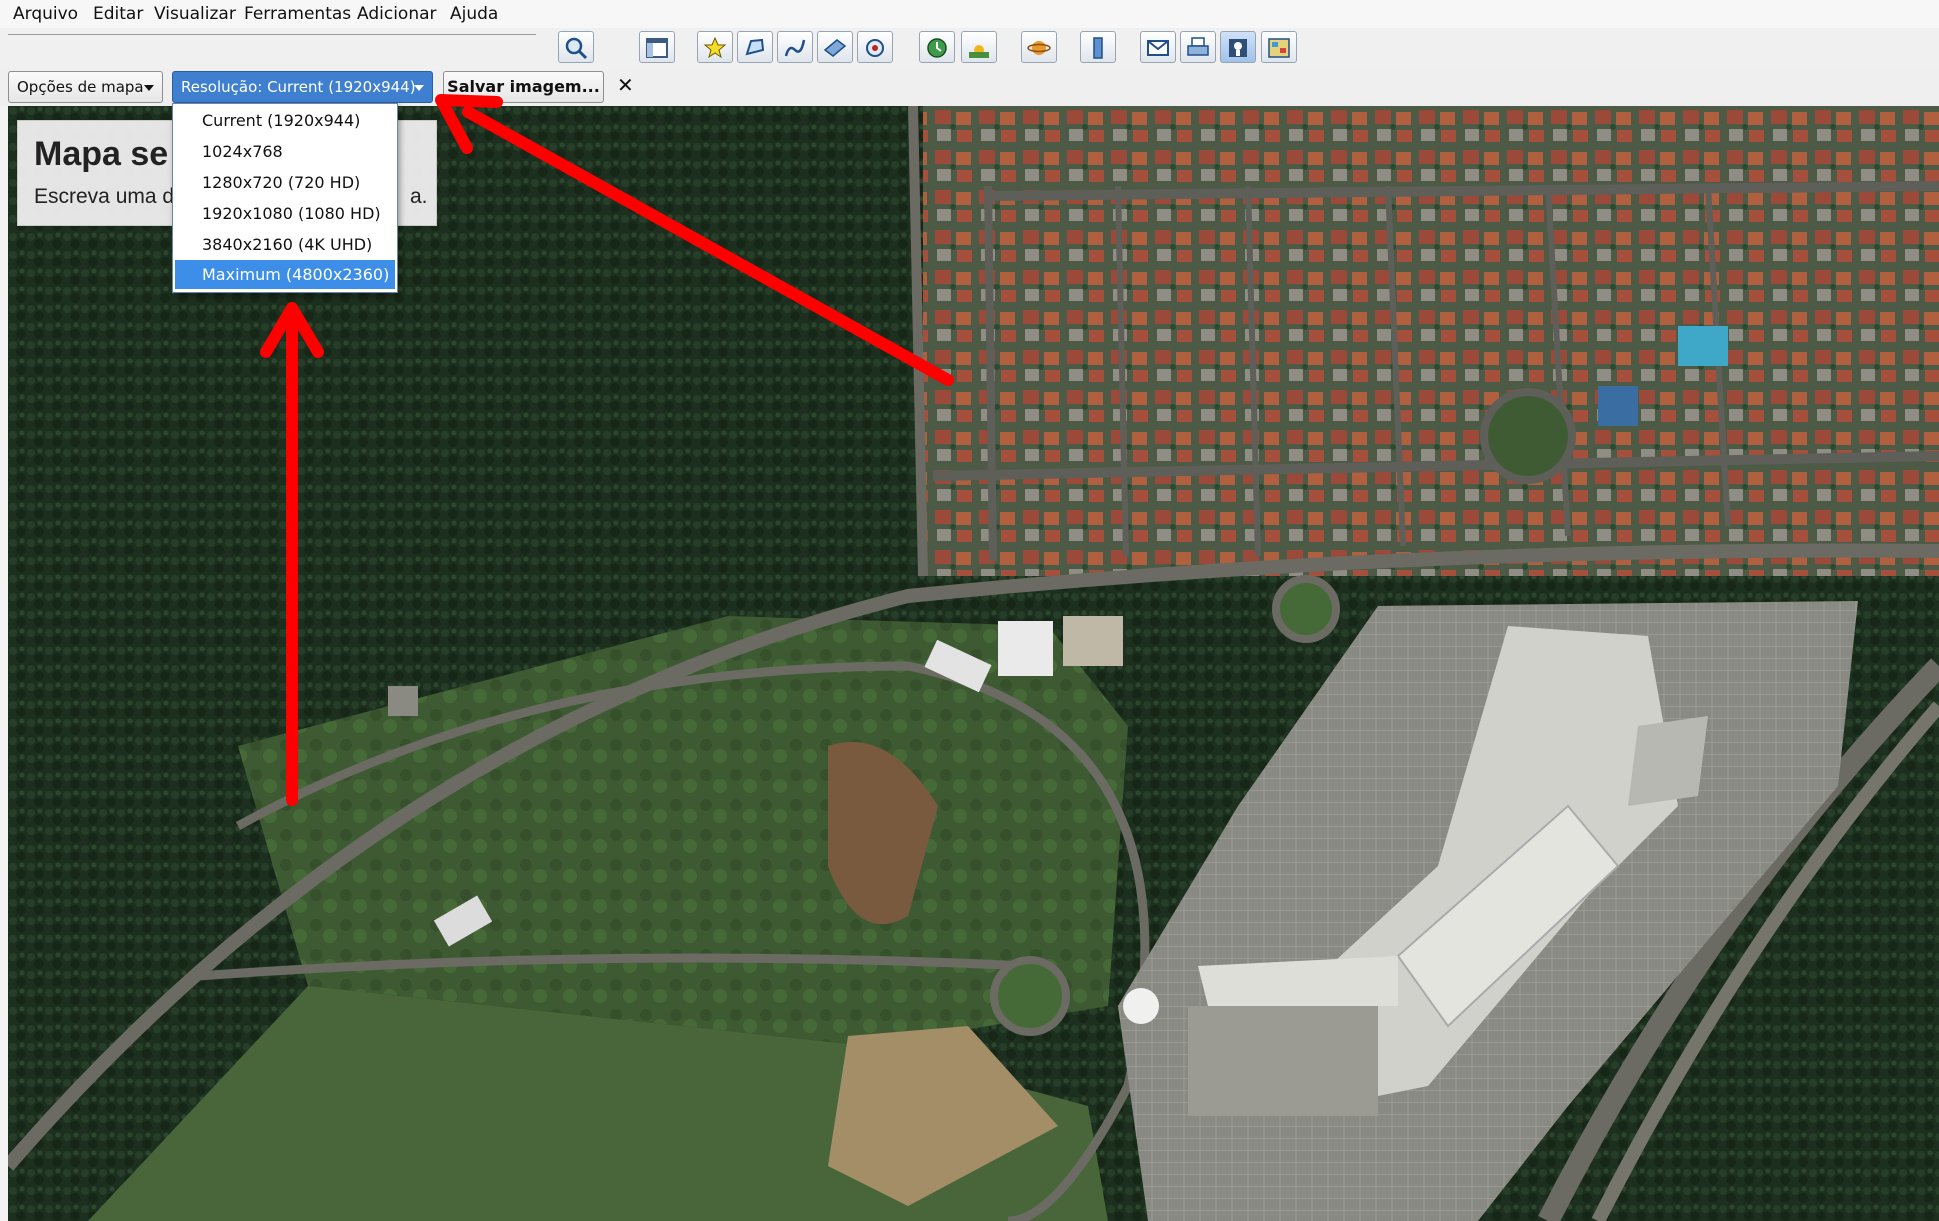 The height and width of the screenshot is (1221, 1939). Describe the element at coordinates (694, 240) in the screenshot. I see `arrow-to-resolution-dropdown` at that location.